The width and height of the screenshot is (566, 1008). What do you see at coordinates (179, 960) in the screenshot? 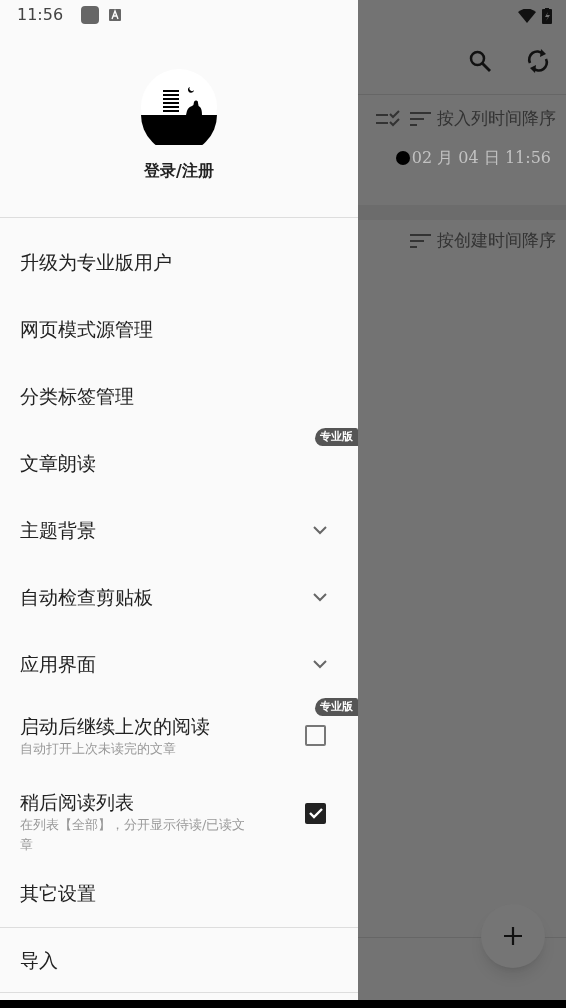
I see `menu-item: 导入` at bounding box center [179, 960].